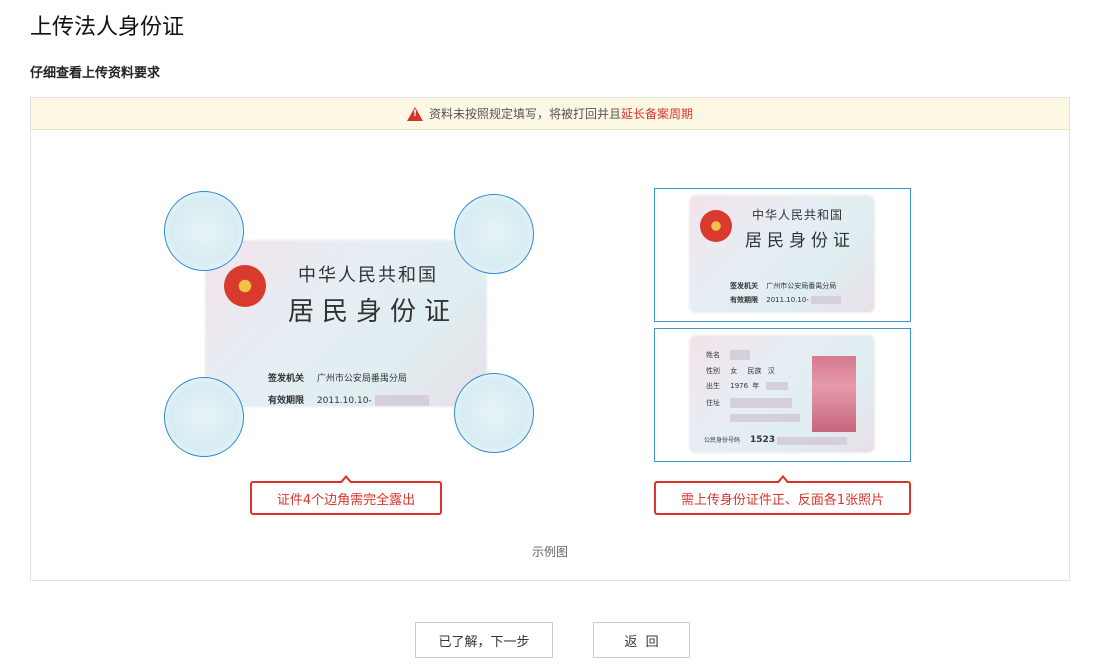 The height and width of the screenshot is (666, 1106). What do you see at coordinates (494, 413) in the screenshot?
I see `corner-magnifier-bottom-right` at bounding box center [494, 413].